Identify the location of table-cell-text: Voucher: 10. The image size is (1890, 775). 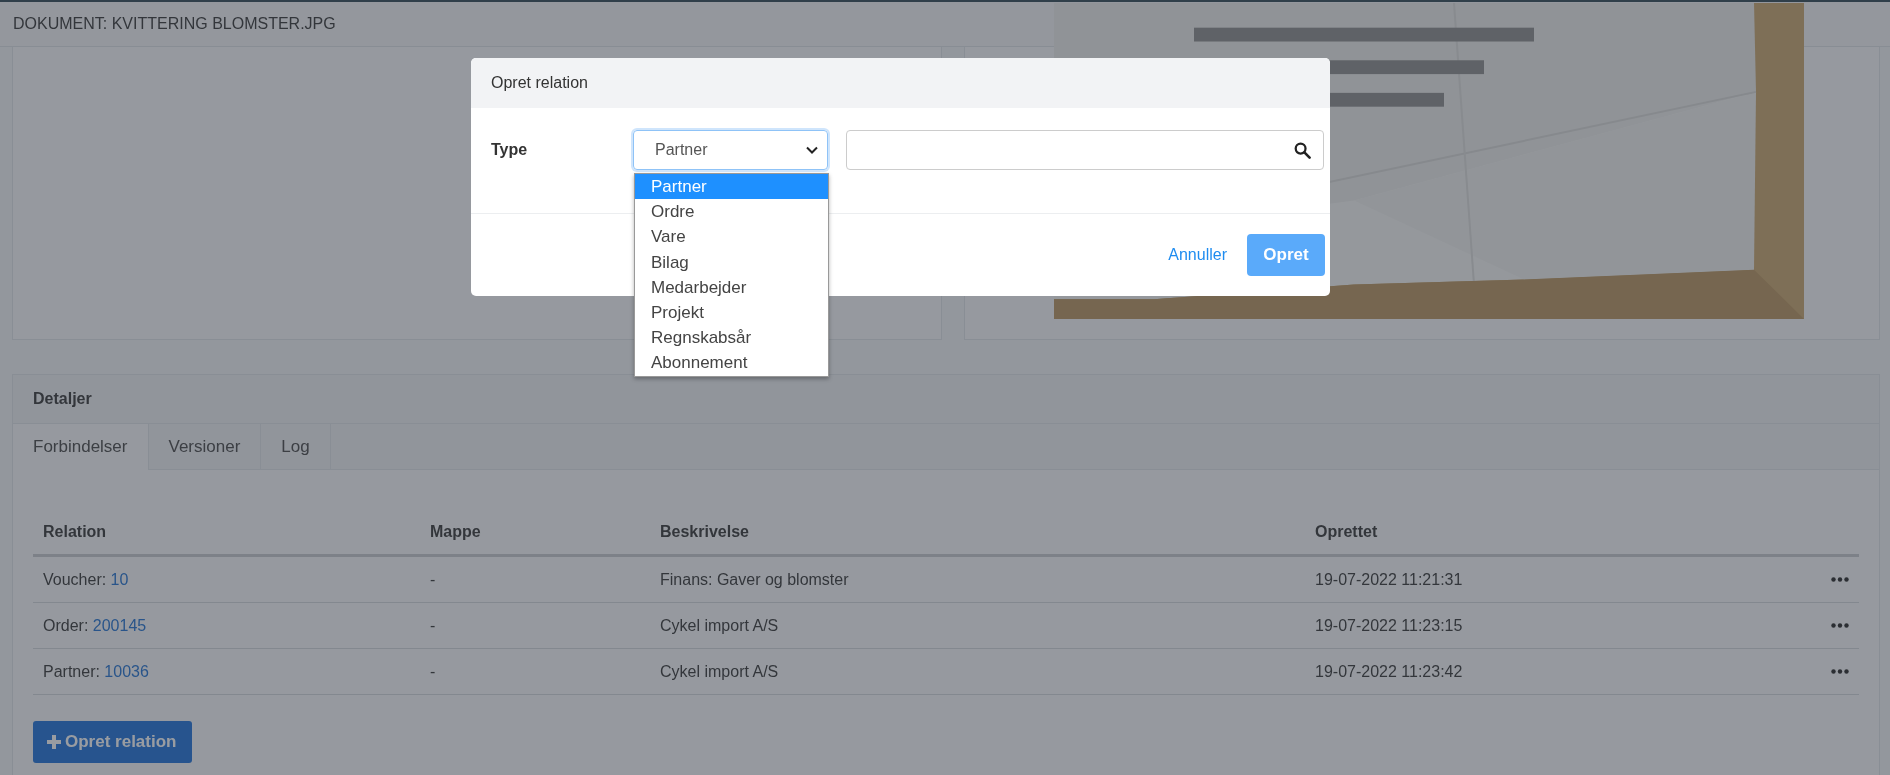
(86, 579).